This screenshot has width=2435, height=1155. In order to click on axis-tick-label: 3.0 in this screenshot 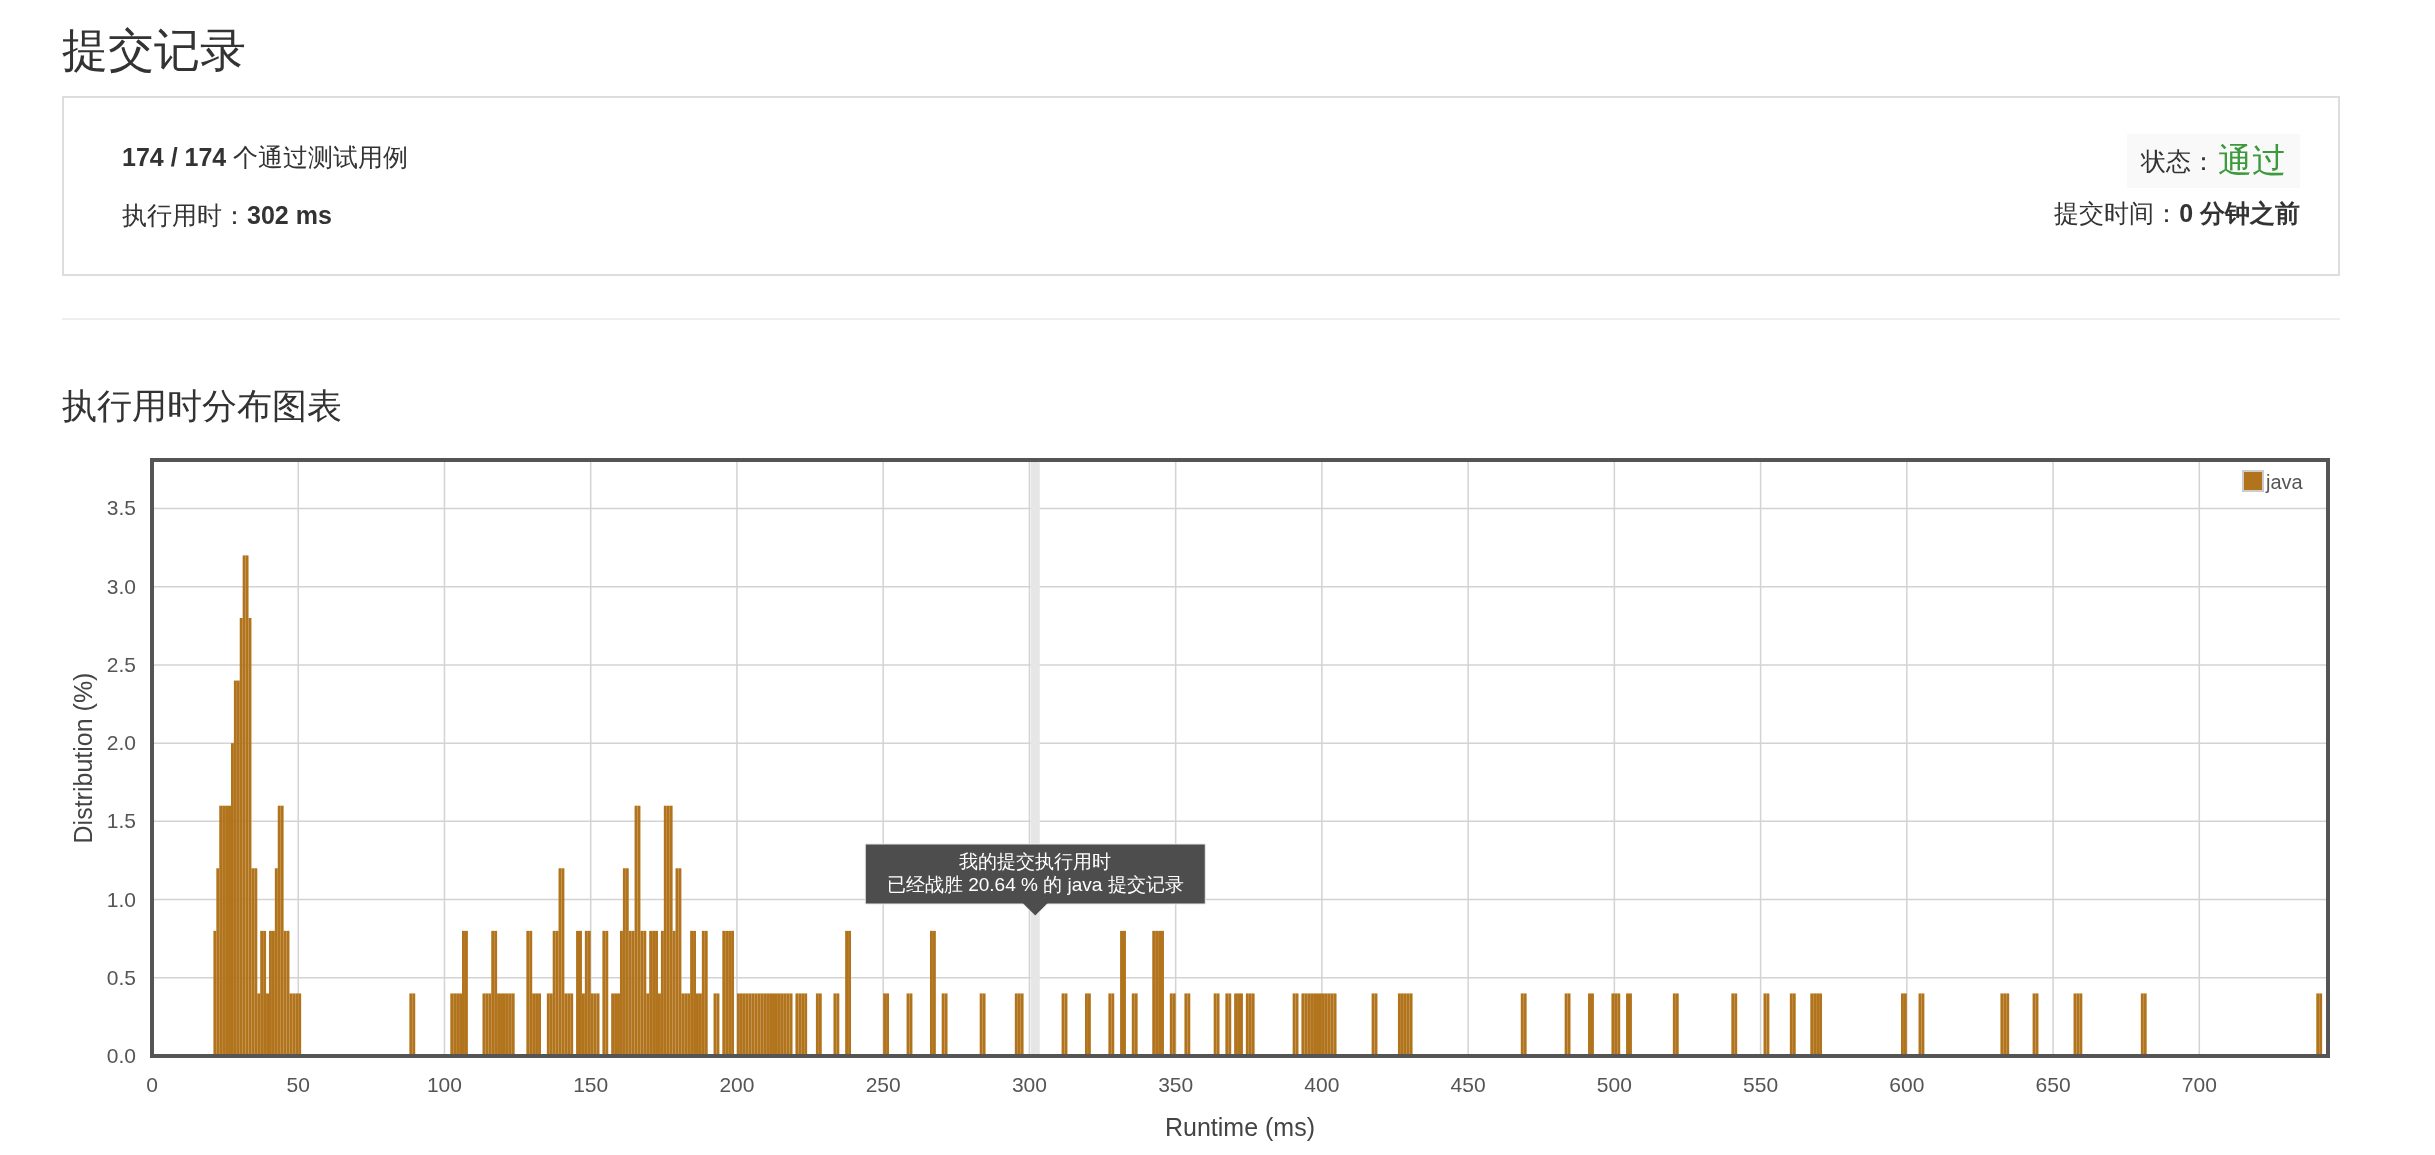, I will do `click(121, 586)`.